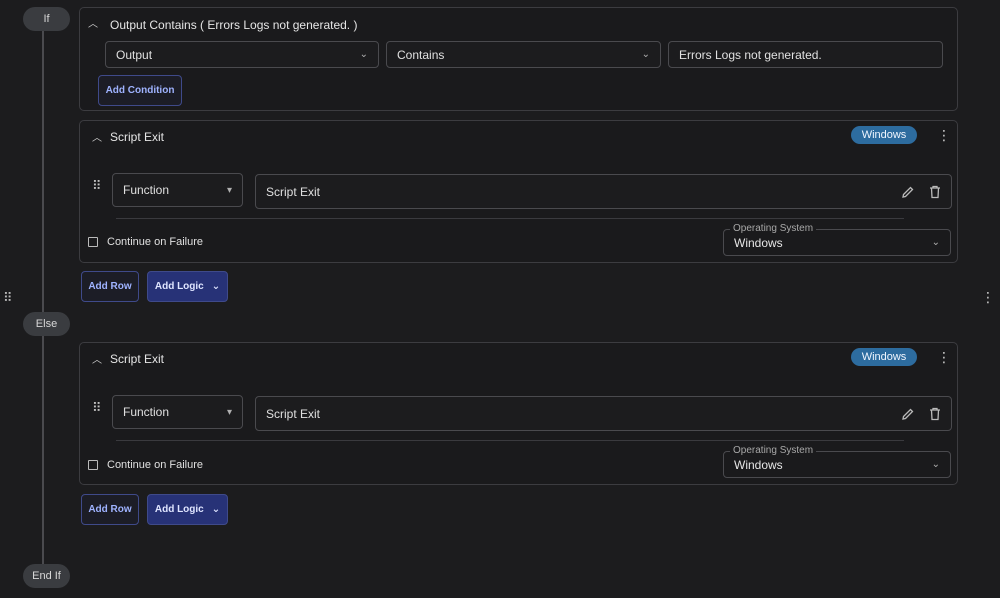 The width and height of the screenshot is (1000, 598). I want to click on else-pill: Else, so click(46, 324).